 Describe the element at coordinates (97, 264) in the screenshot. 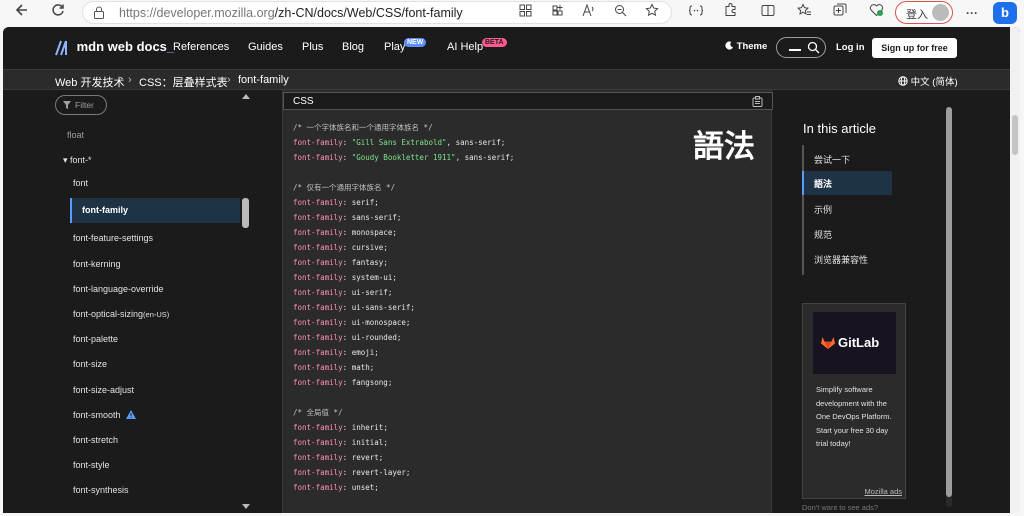

I see `sidebar-item-font-kerning: font-kerning` at that location.